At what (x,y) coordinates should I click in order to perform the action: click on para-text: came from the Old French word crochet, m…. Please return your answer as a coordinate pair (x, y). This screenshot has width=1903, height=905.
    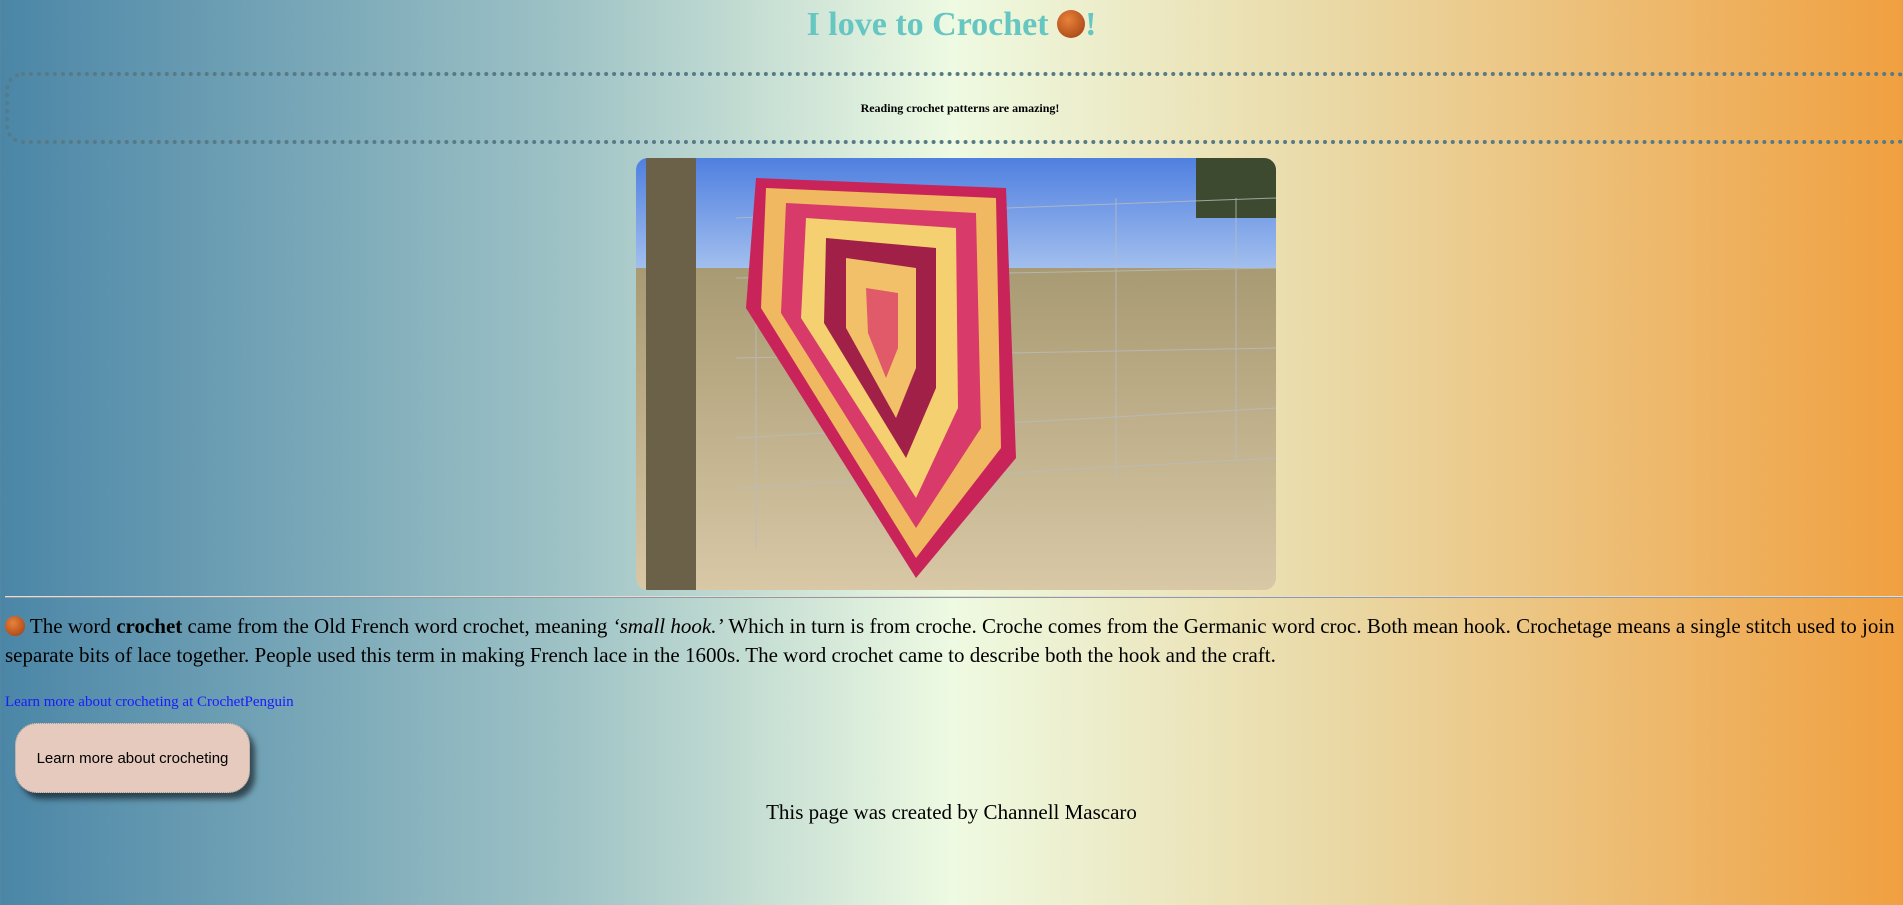
    Looking at the image, I should click on (397, 626).